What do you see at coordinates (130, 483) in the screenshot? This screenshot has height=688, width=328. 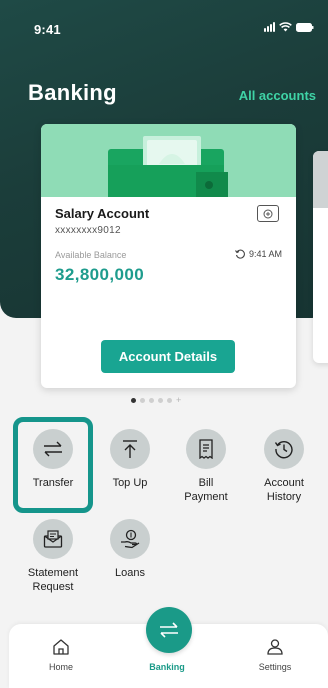 I see `top-up-label: Top Up` at bounding box center [130, 483].